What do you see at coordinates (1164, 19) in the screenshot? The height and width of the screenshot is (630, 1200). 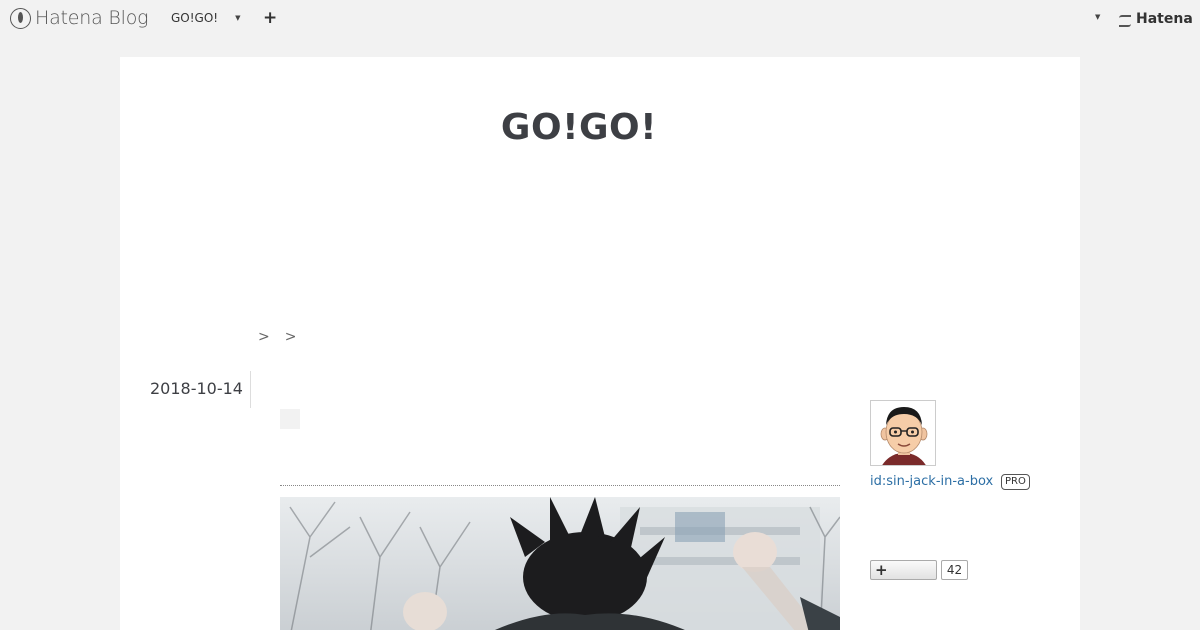 I see `hatena-link-label: Hatena` at bounding box center [1164, 19].